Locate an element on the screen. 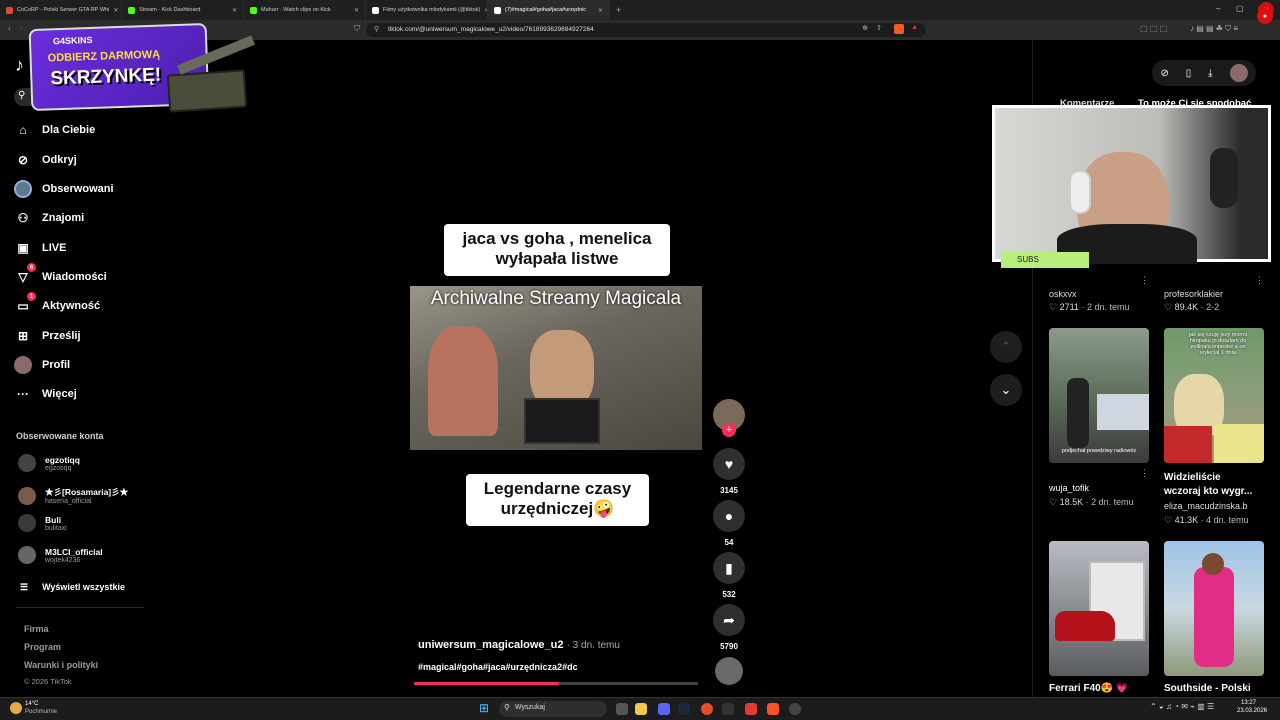  reco-author: wuja_tofik is located at coordinates (1069, 488).